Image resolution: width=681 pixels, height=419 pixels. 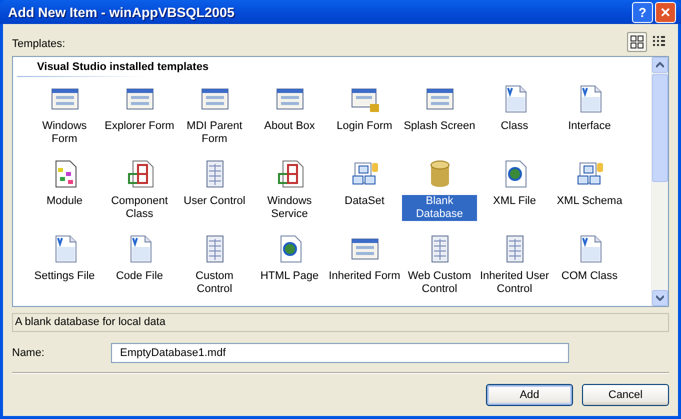 What do you see at coordinates (514, 283) in the screenshot?
I see `template-label: Inherited User Control` at bounding box center [514, 283].